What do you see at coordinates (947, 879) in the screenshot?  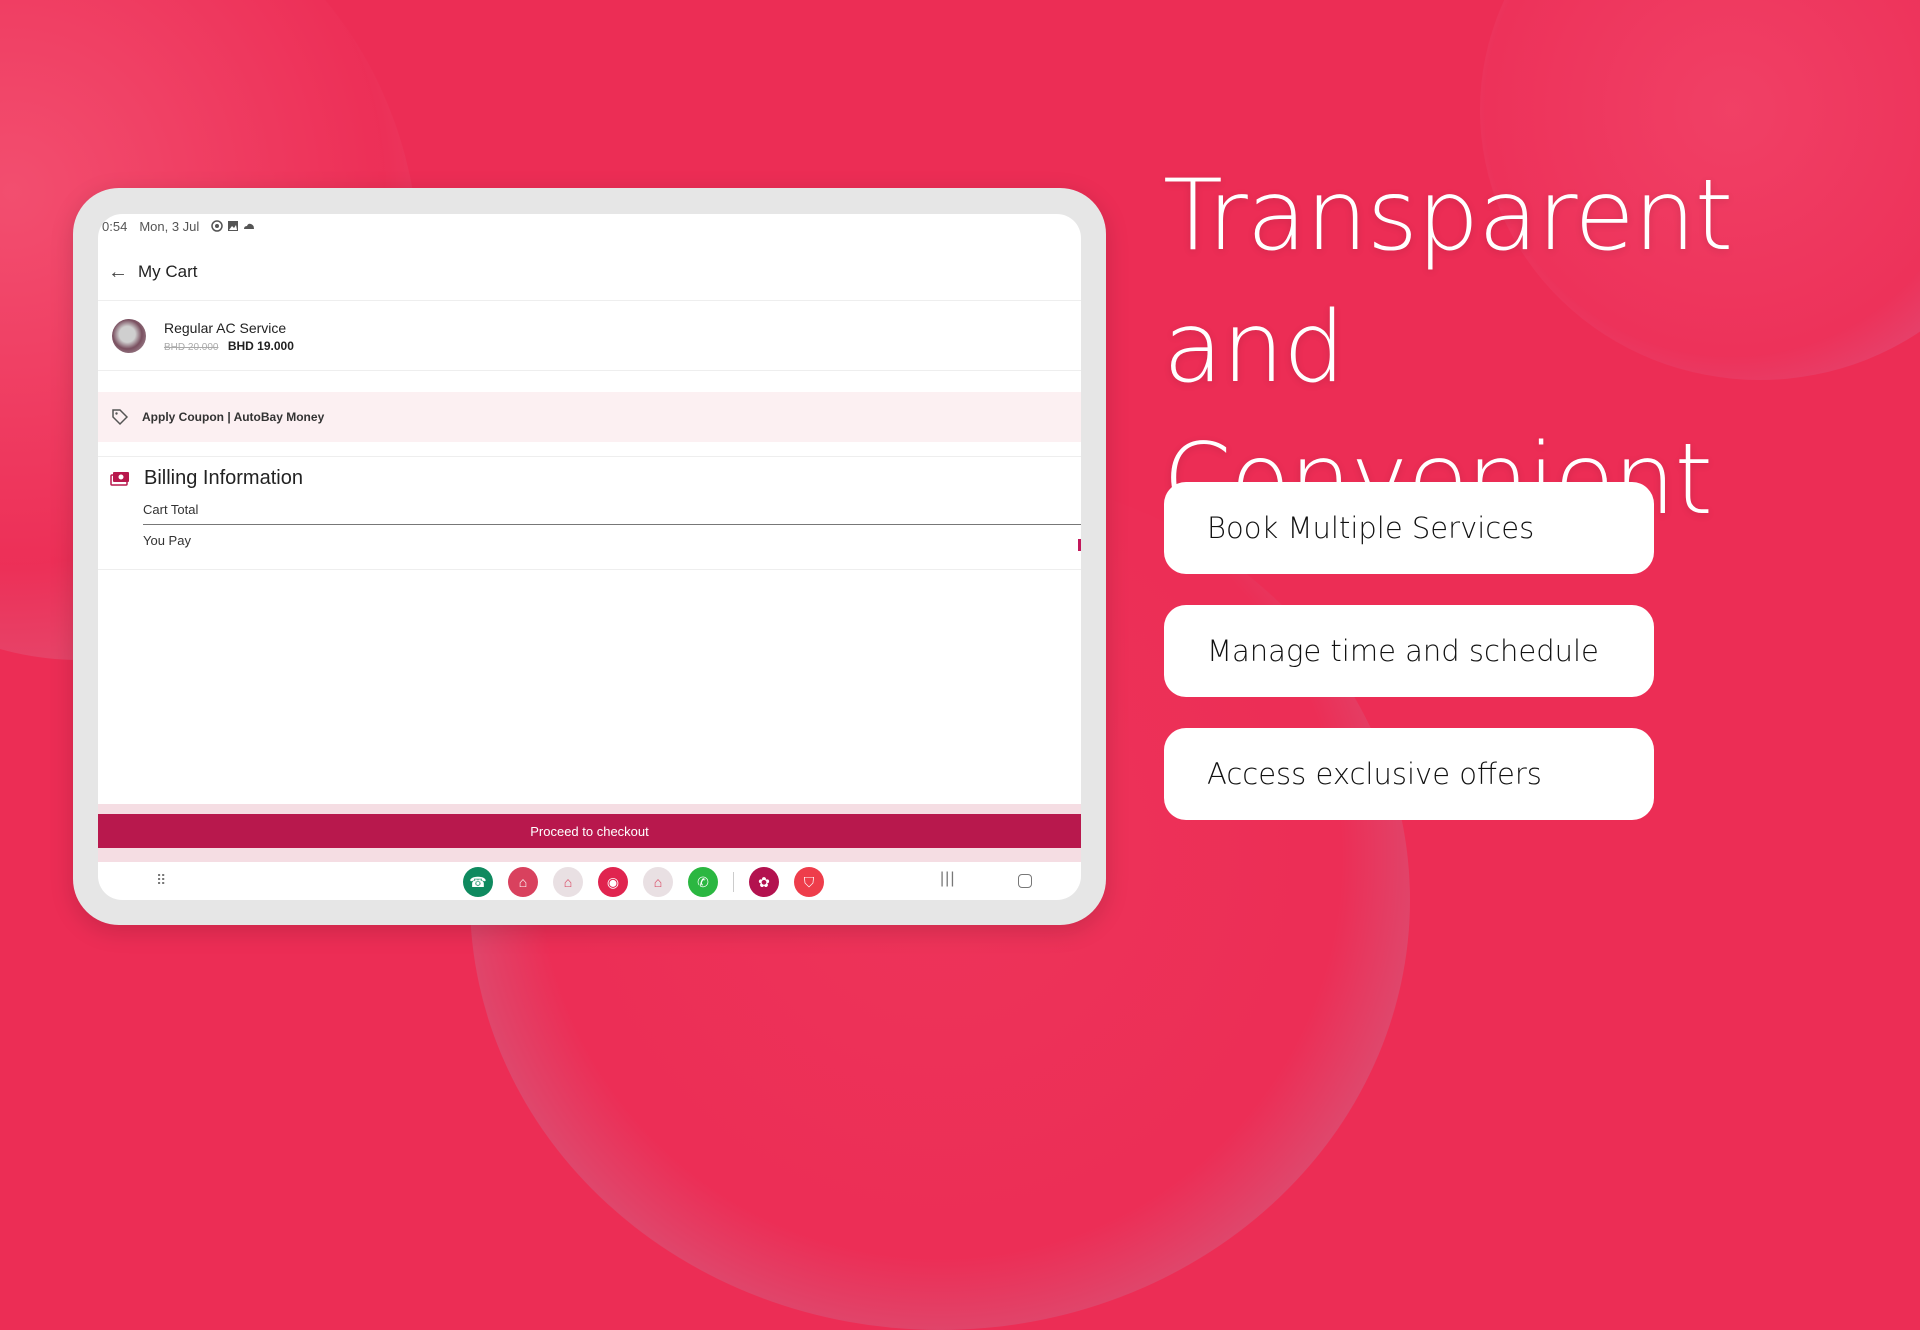 I see `recents-icon: |||` at bounding box center [947, 879].